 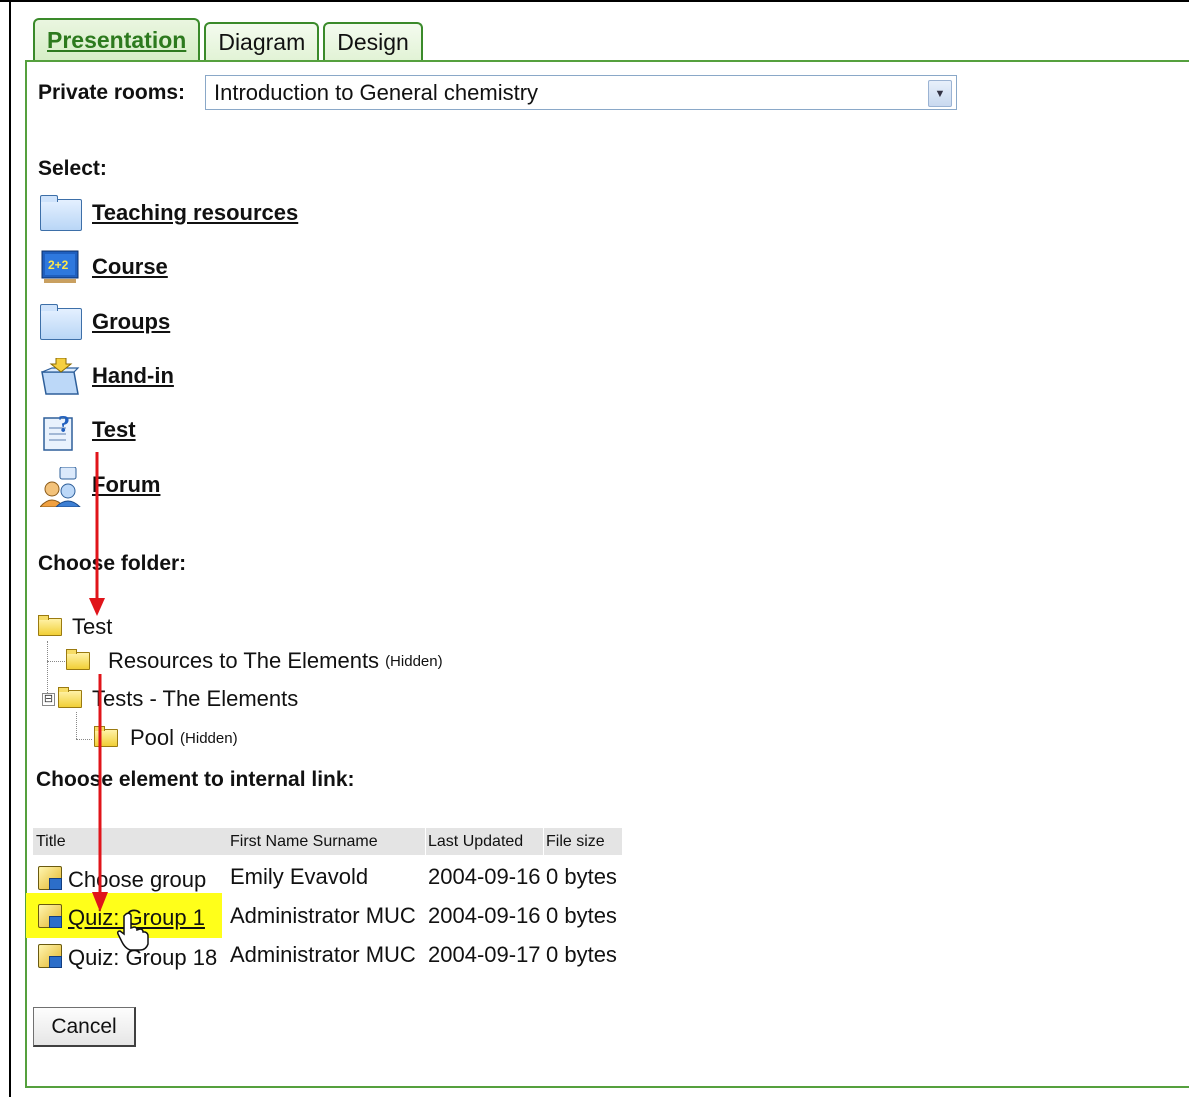 I want to click on tab-presentation: Presentation, so click(x=117, y=39).